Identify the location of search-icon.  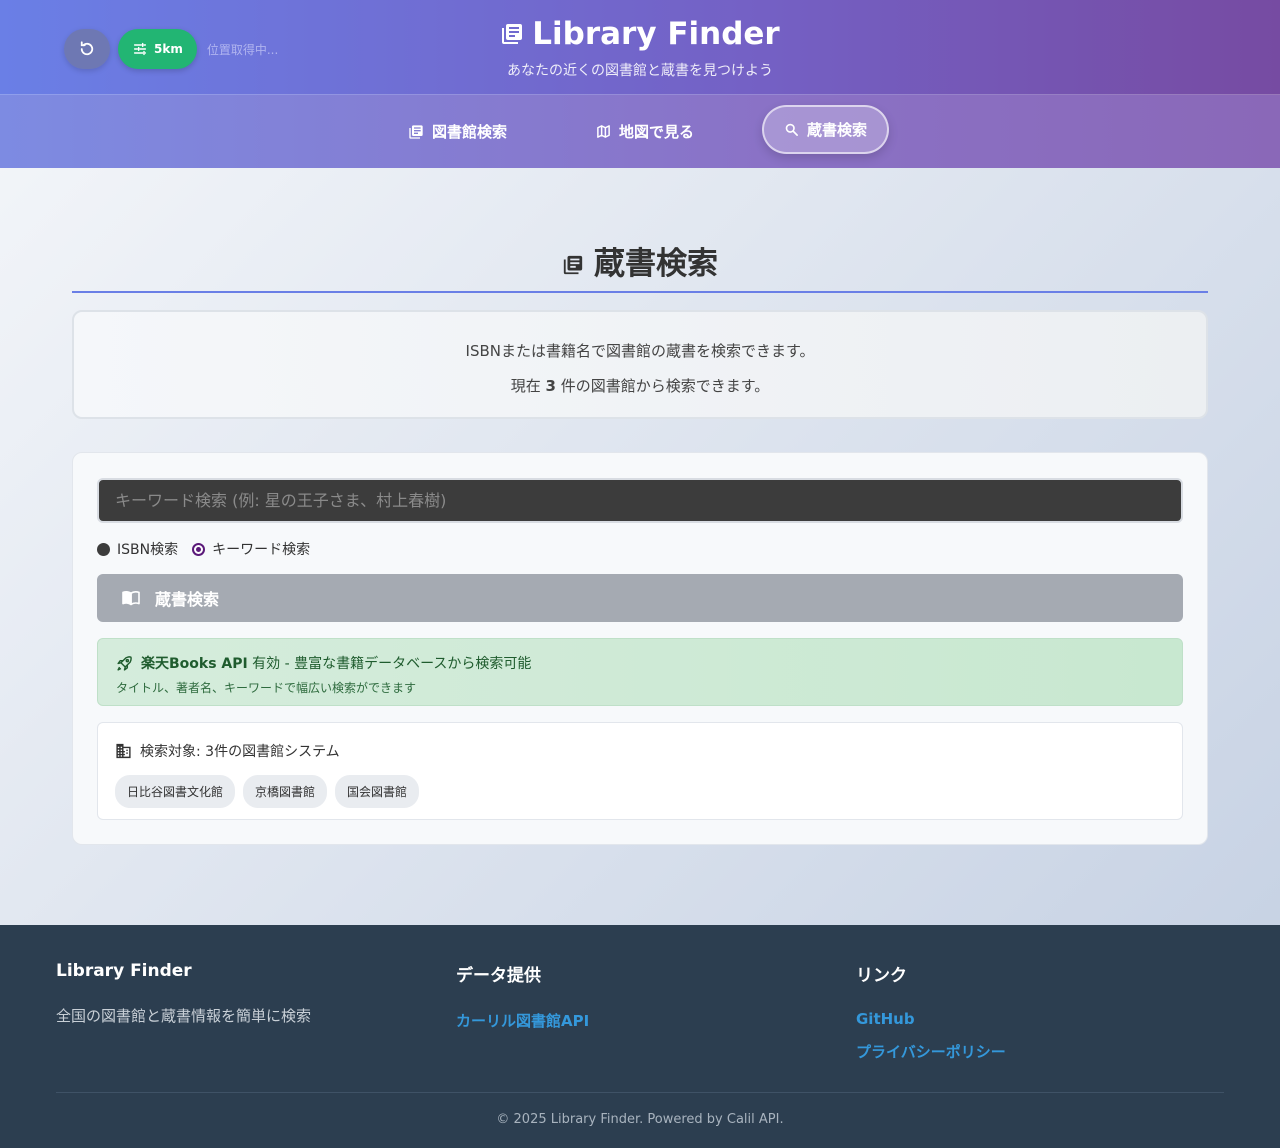
(791, 129).